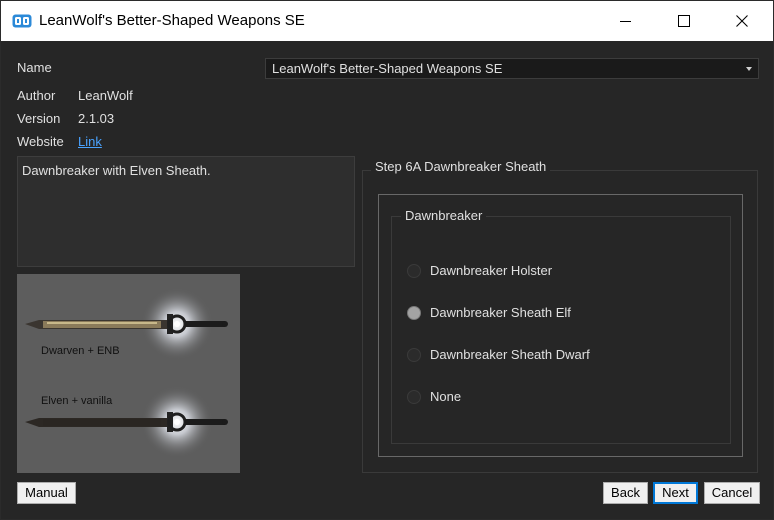  I want to click on option-dawnbreaker-sheath-dwarf: Dawnbreaker Sheath Dwarf, so click(532, 355).